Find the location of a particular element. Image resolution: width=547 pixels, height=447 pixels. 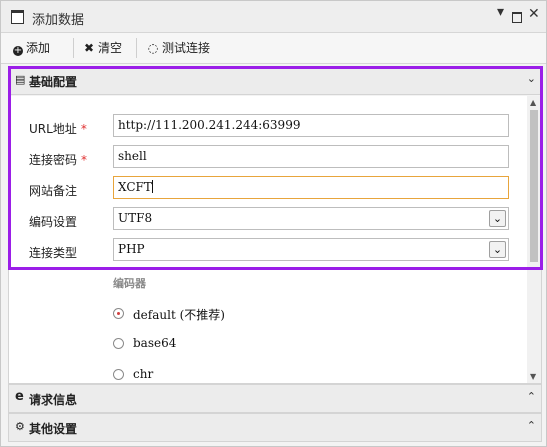

title-bar: 添加数据 ▾ ✕ is located at coordinates (273, 17).